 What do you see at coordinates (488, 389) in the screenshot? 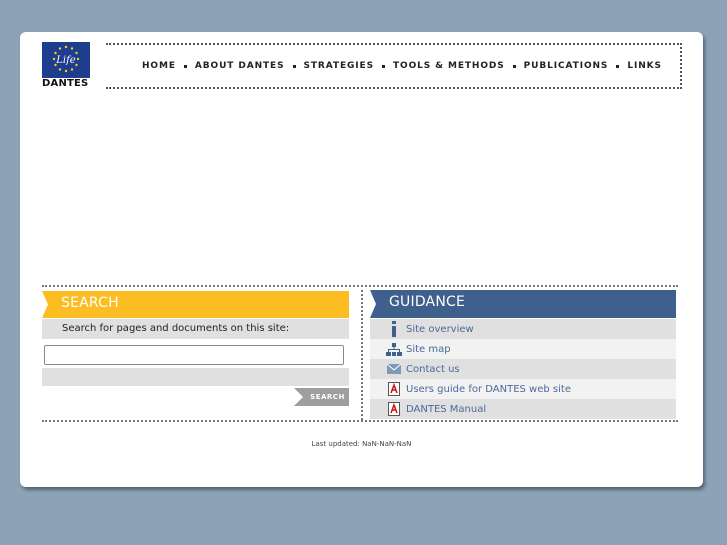
I see `guidance-item-label: Users guide for DANTES web site` at bounding box center [488, 389].